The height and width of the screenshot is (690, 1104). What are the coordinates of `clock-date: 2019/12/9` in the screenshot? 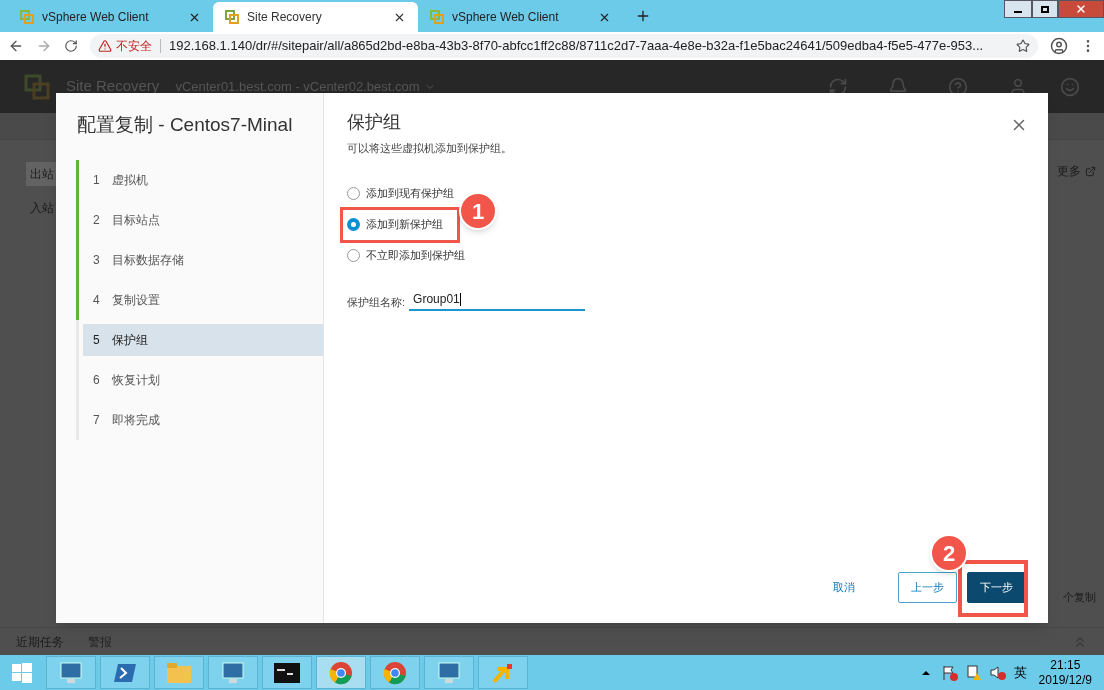 It's located at (1065, 680).